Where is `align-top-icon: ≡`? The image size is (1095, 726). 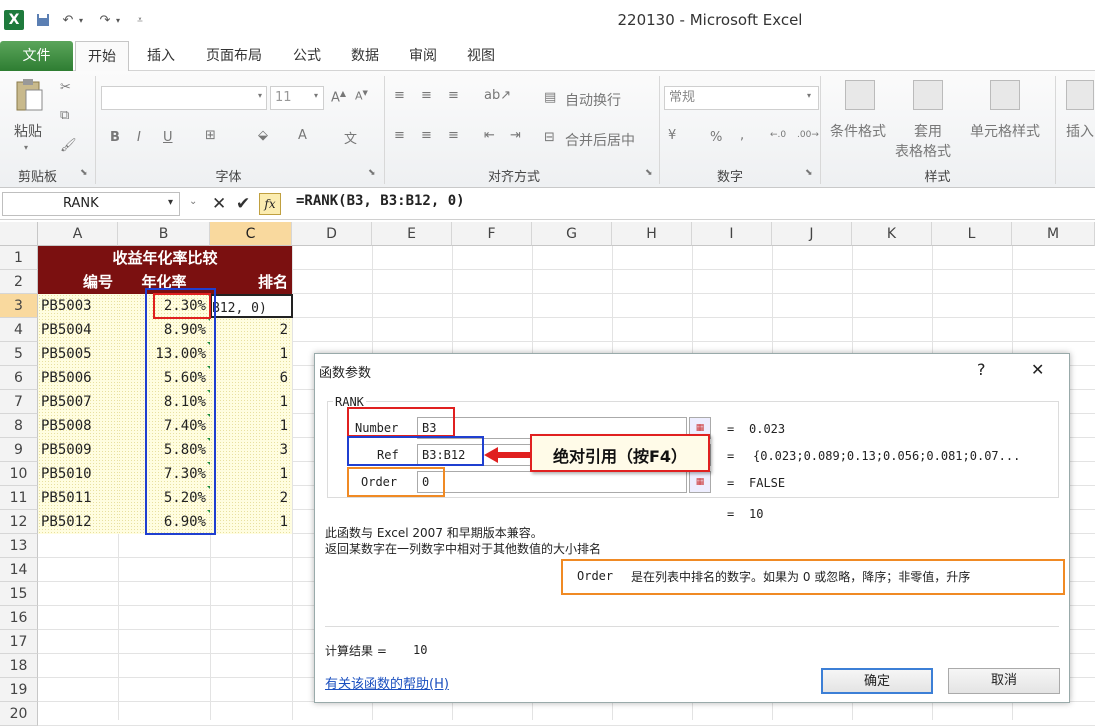
align-top-icon: ≡ is located at coordinates (399, 95).